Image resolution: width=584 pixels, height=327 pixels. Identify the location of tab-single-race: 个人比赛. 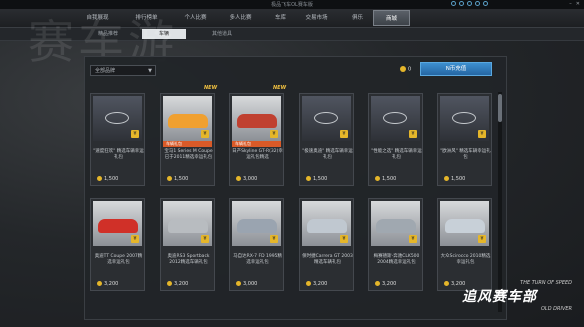
(195, 18).